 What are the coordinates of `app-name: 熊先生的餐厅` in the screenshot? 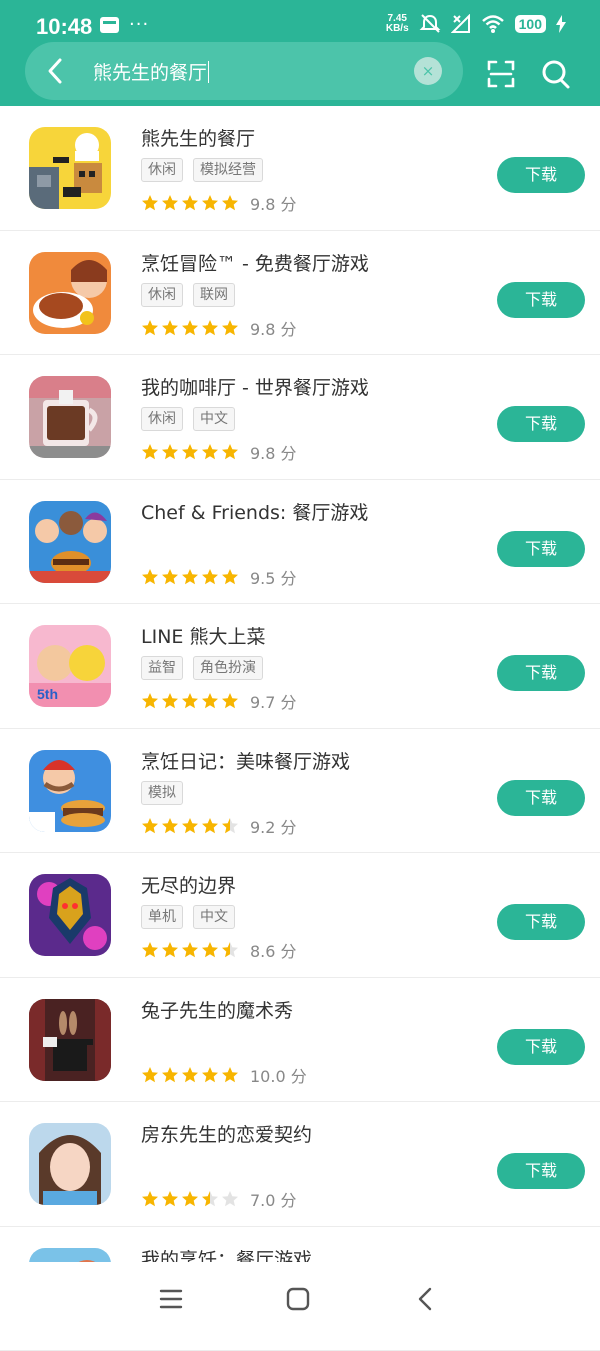 It's located at (198, 137).